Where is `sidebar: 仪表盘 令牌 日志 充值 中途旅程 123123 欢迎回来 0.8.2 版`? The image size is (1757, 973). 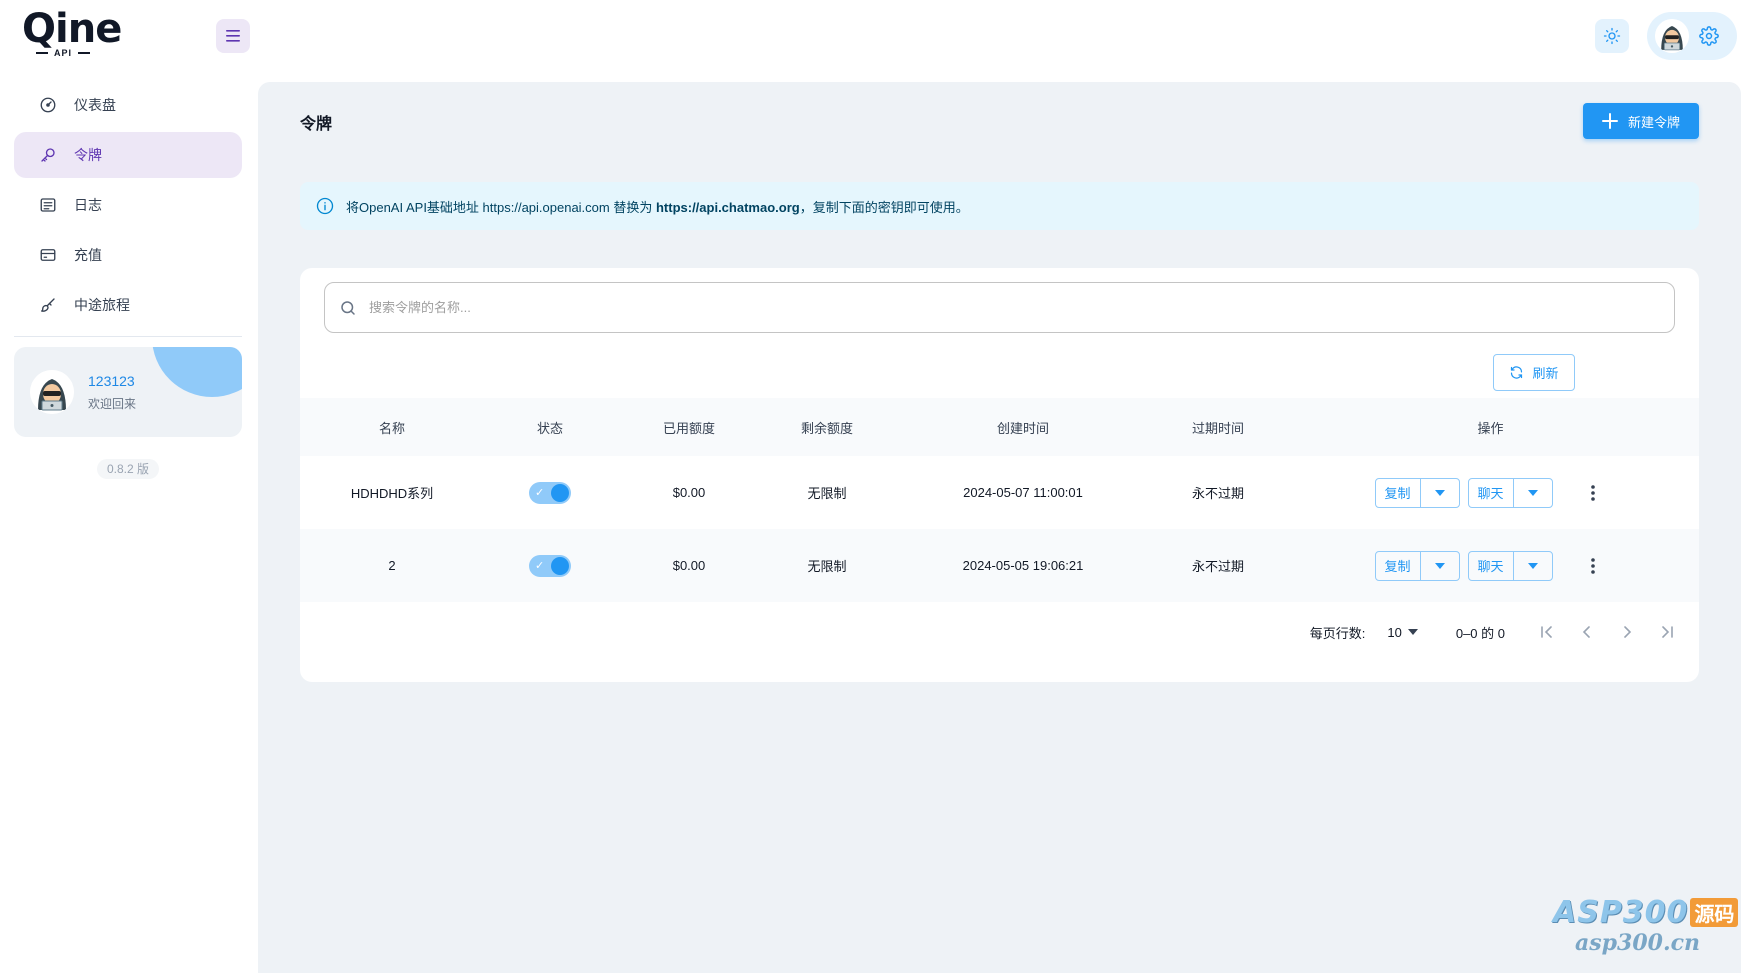
sidebar: 仪表盘 令牌 日志 充值 中途旅程 123123 欢迎回来 0.8.2 版 is located at coordinates (128, 280).